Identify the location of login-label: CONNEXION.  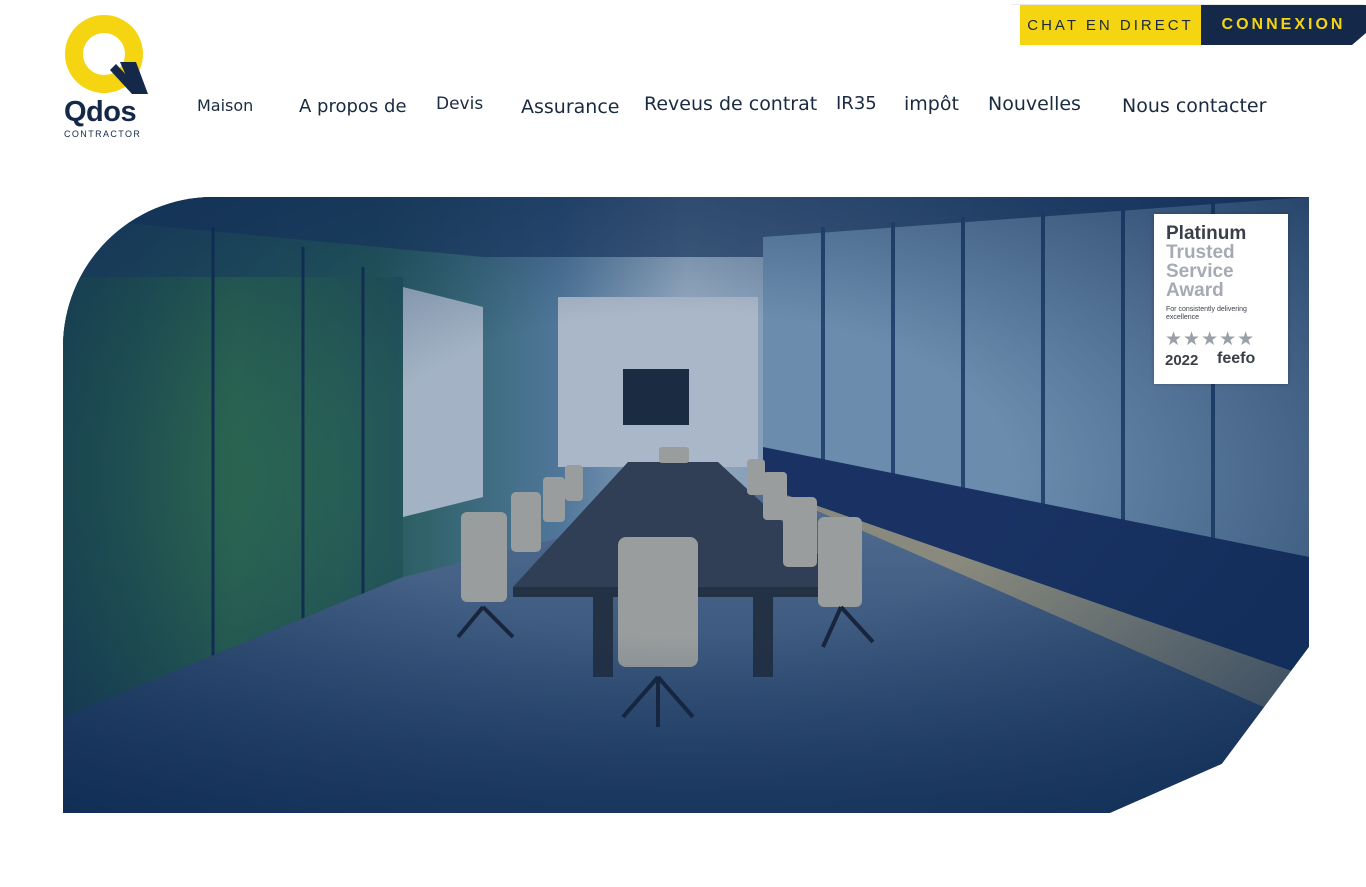
(1283, 24).